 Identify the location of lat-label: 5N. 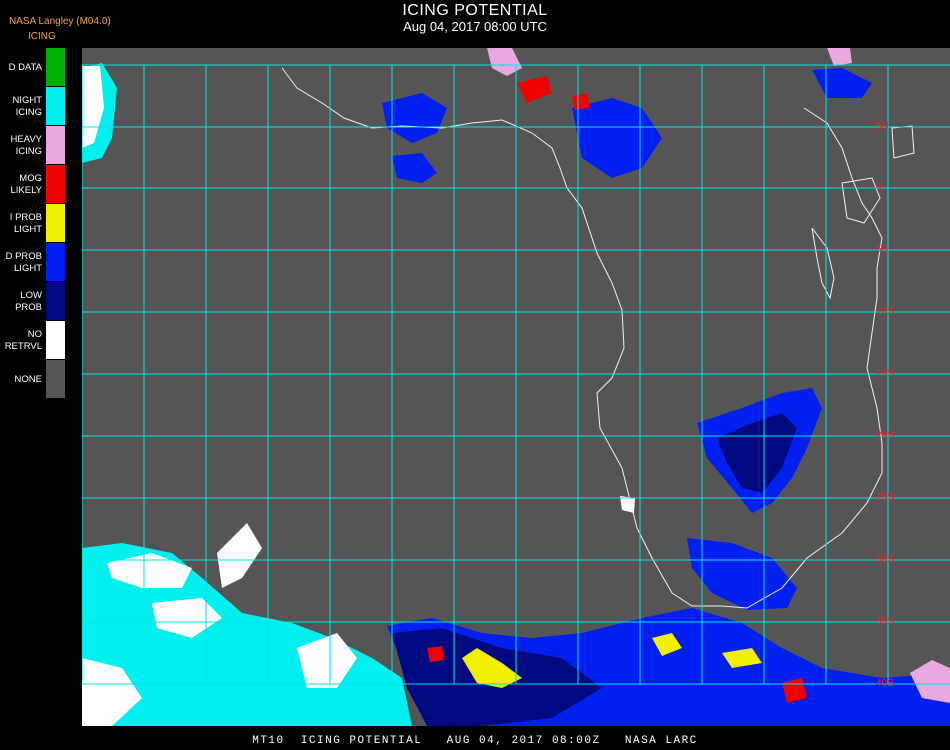
(882, 126).